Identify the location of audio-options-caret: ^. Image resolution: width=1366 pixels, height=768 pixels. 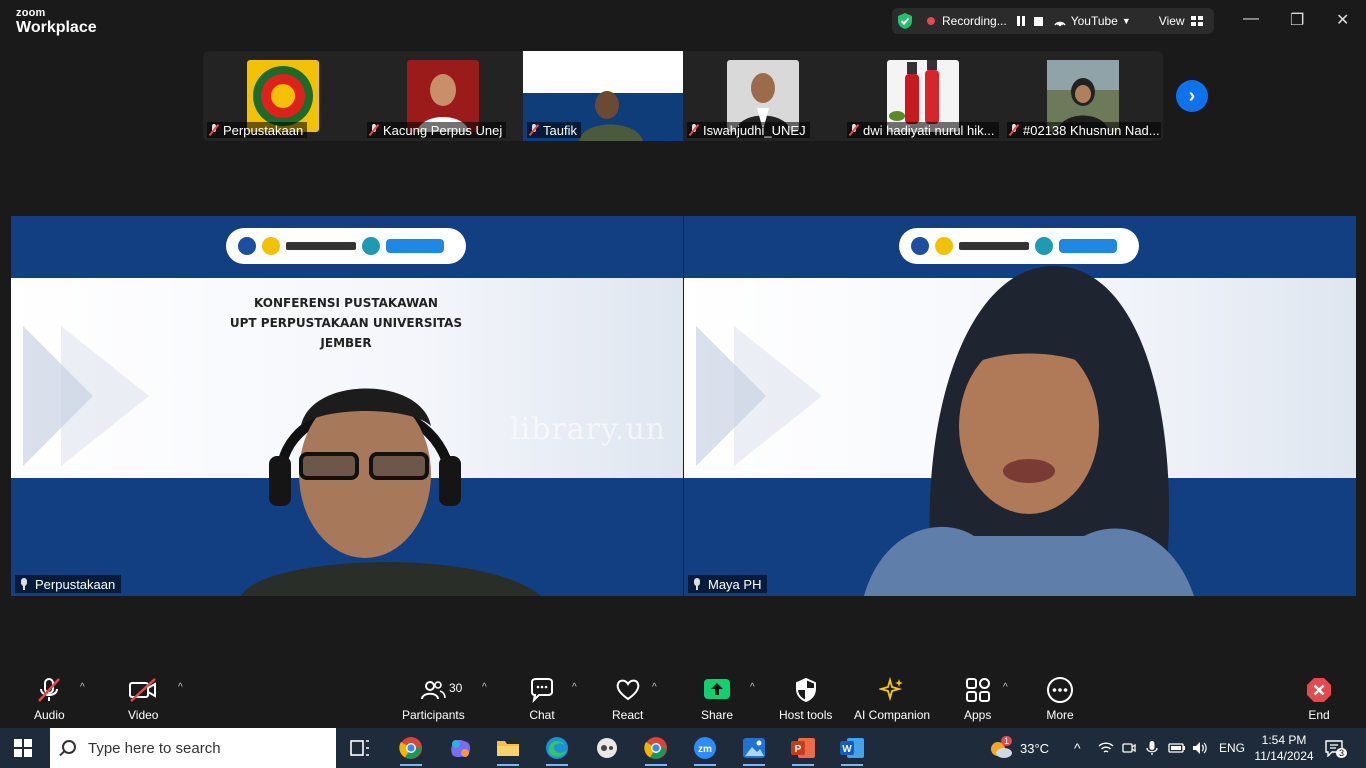
(82, 687).